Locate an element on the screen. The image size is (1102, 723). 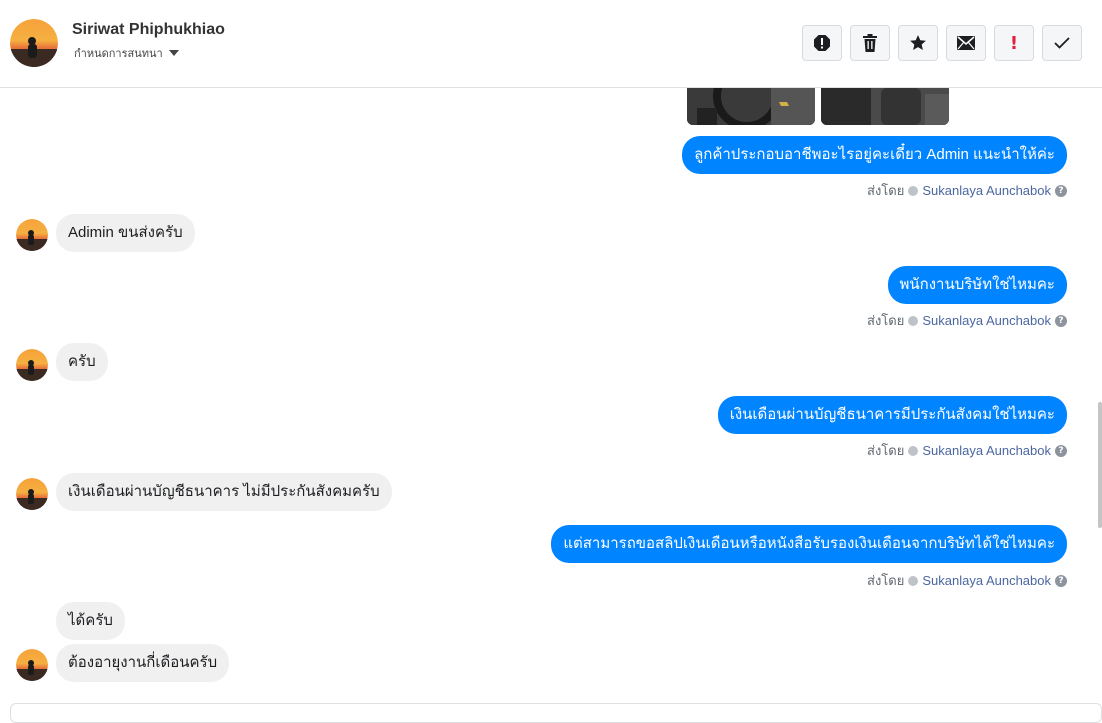
report-spam-button is located at coordinates (822, 43).